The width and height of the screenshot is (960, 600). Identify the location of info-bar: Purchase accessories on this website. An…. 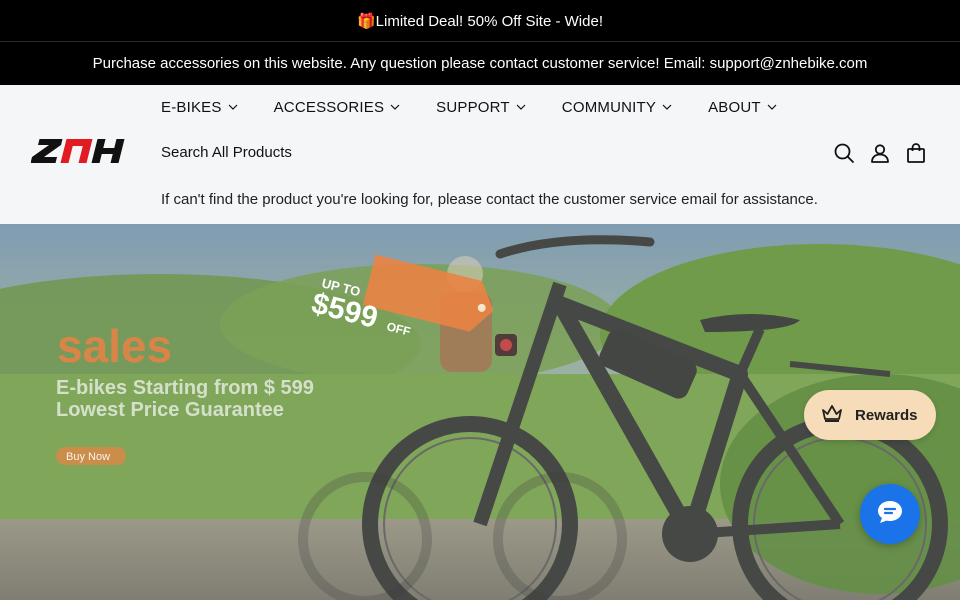
(480, 63).